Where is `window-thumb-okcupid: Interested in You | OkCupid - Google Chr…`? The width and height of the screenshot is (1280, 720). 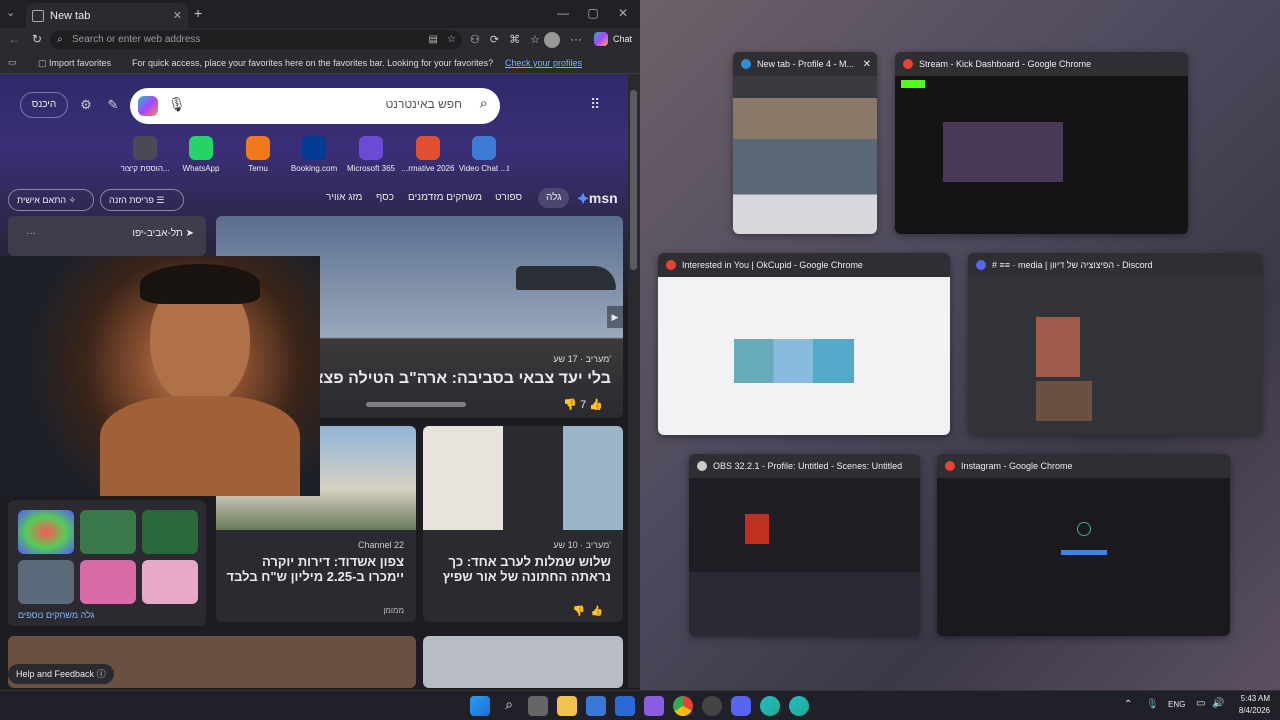 window-thumb-okcupid: Interested in You | OkCupid - Google Chr… is located at coordinates (804, 344).